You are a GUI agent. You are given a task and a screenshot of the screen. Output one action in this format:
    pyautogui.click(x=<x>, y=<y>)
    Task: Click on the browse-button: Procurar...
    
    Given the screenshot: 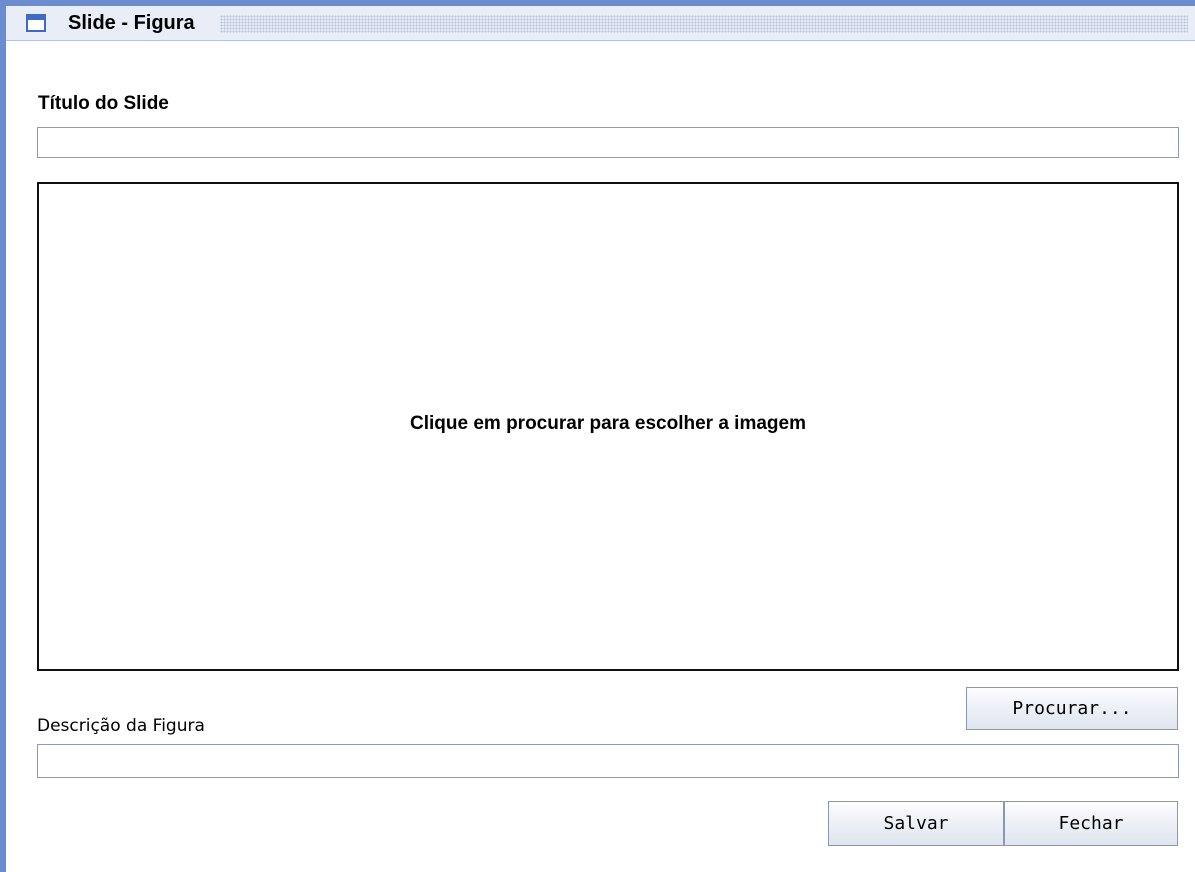 What is the action you would take?
    pyautogui.click(x=1072, y=708)
    